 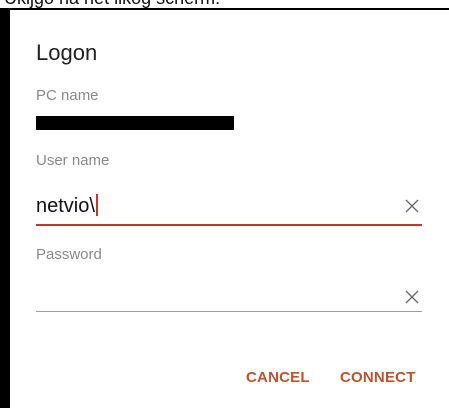 I want to click on clear-password-icon, so click(x=412, y=297).